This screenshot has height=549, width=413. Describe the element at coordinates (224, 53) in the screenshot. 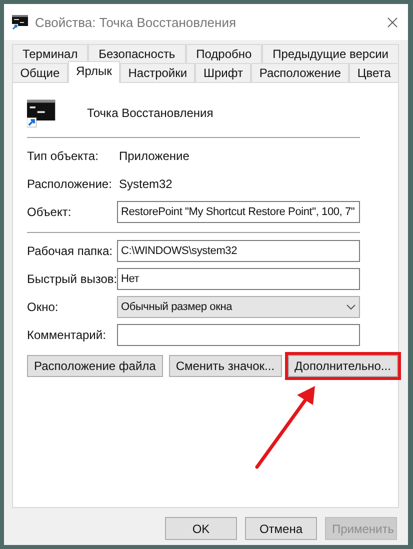

I see `tab: Подробно` at that location.